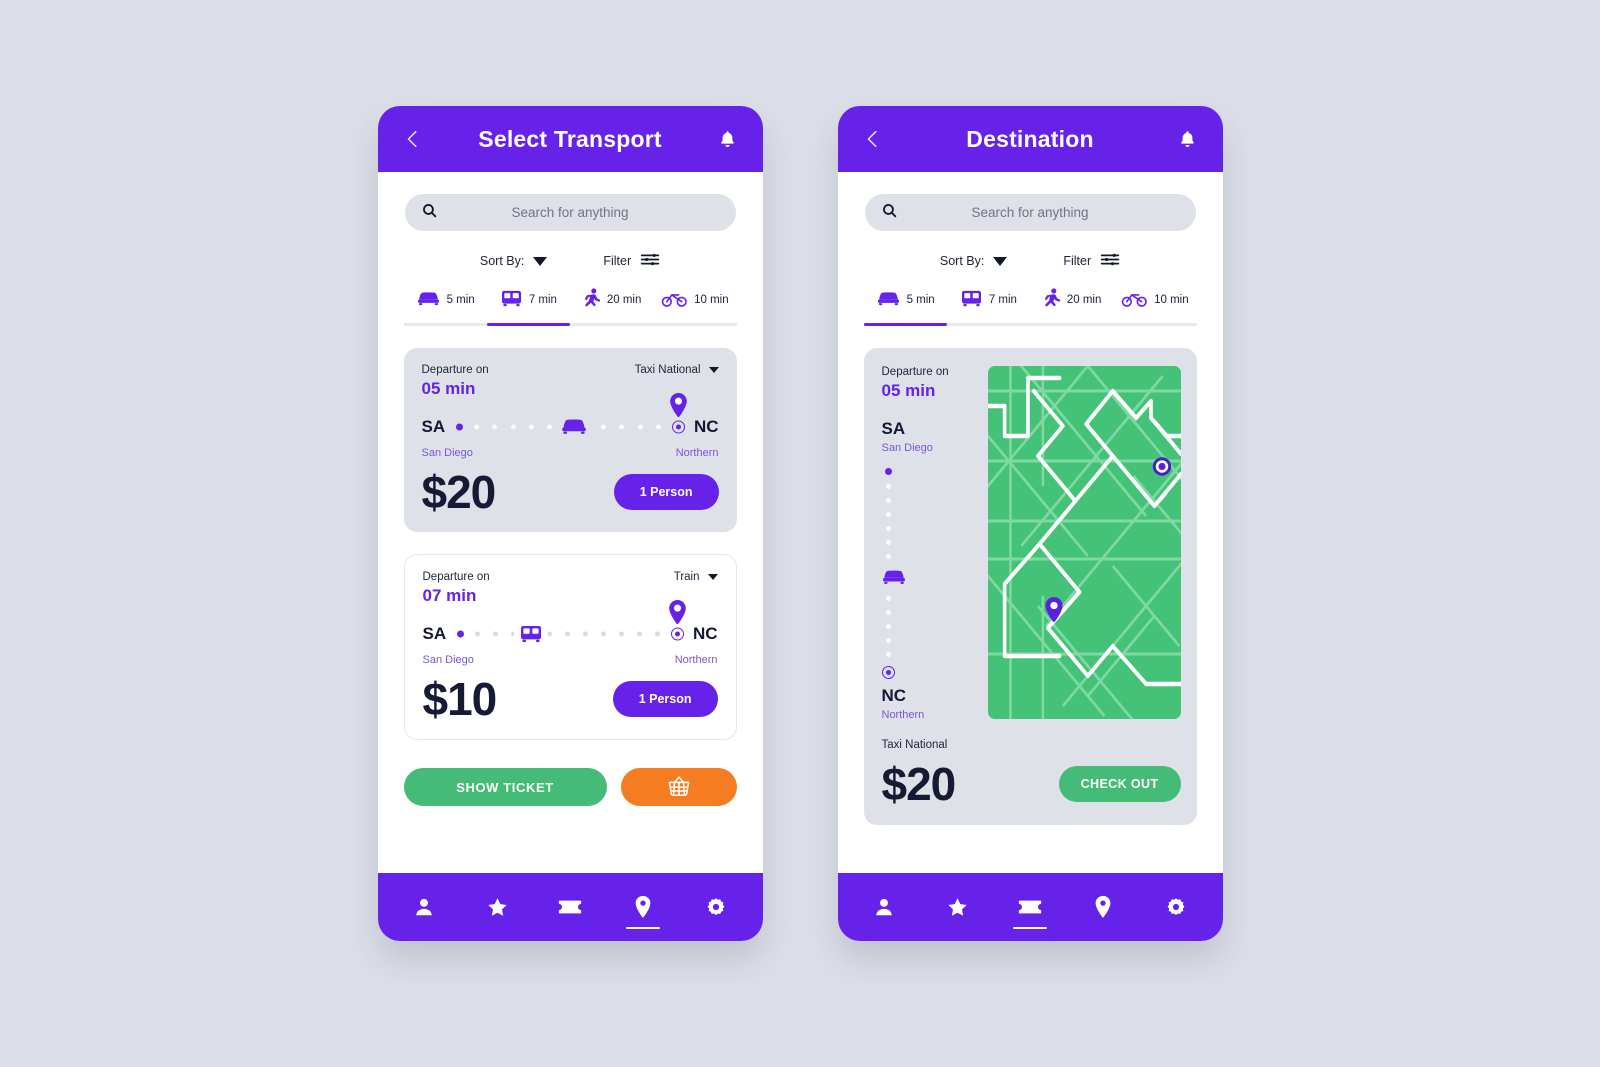 Image resolution: width=1600 pixels, height=1067 pixels. I want to click on tab-bike-label-2: 10 min, so click(1171, 300).